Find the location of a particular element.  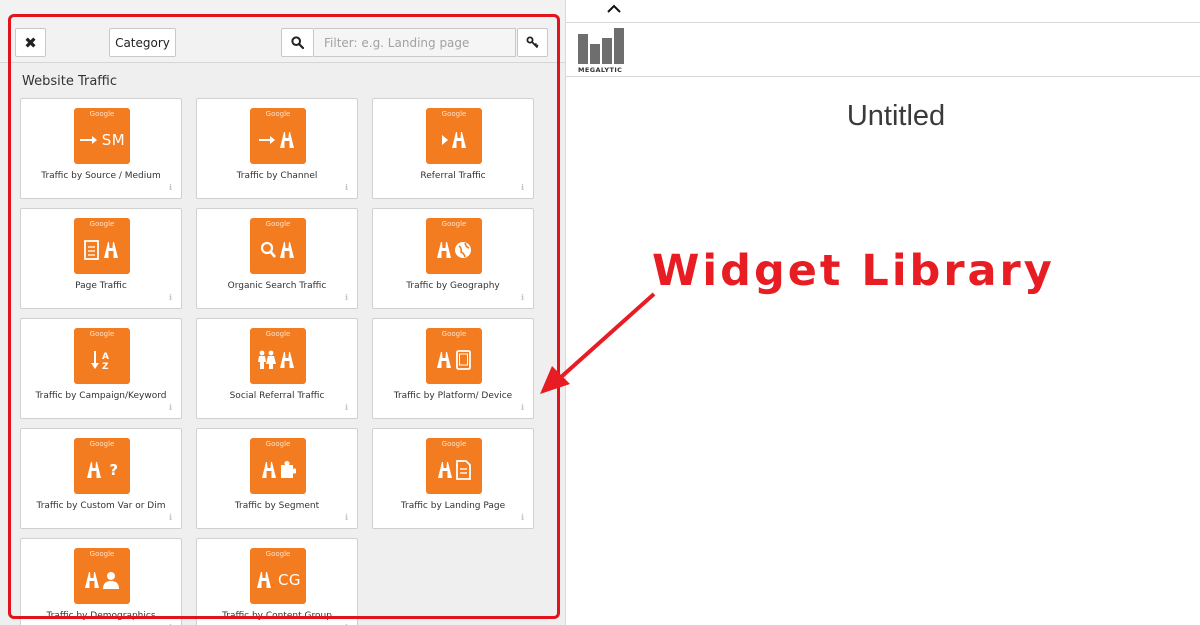

widget-tile: GoogleCGTraffic by Content Groupℹ is located at coordinates (277, 581).